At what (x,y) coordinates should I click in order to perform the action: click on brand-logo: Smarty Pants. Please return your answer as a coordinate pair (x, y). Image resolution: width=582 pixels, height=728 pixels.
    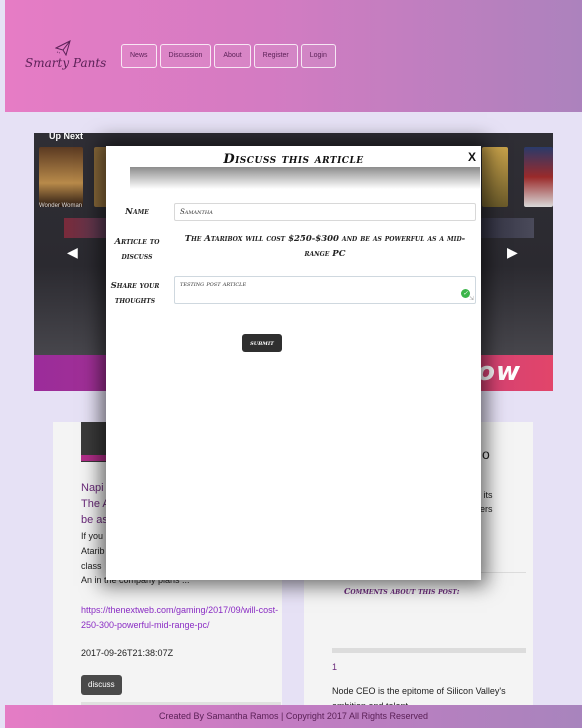
    Looking at the image, I should click on (66, 57).